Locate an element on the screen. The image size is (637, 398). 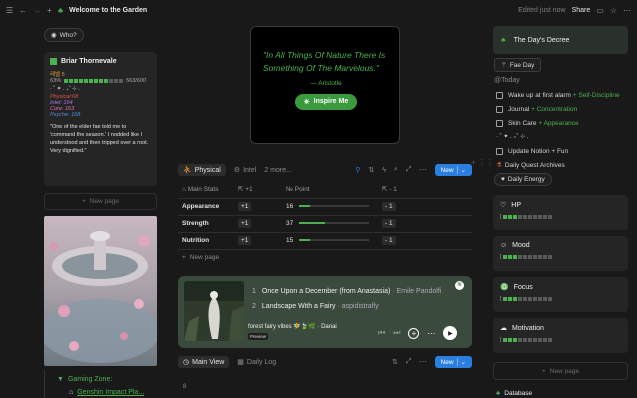
gaming-zone-label: Gaming Zone: is located at coordinates (90, 379).